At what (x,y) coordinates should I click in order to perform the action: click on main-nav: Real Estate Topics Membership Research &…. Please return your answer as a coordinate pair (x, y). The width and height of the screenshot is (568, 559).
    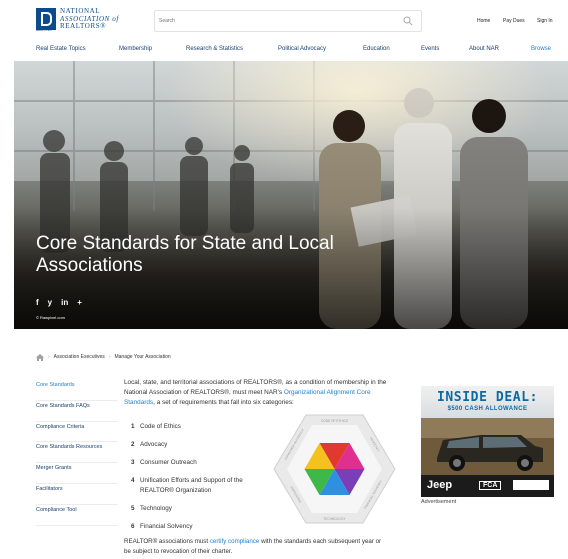
    Looking at the image, I should click on (284, 51).